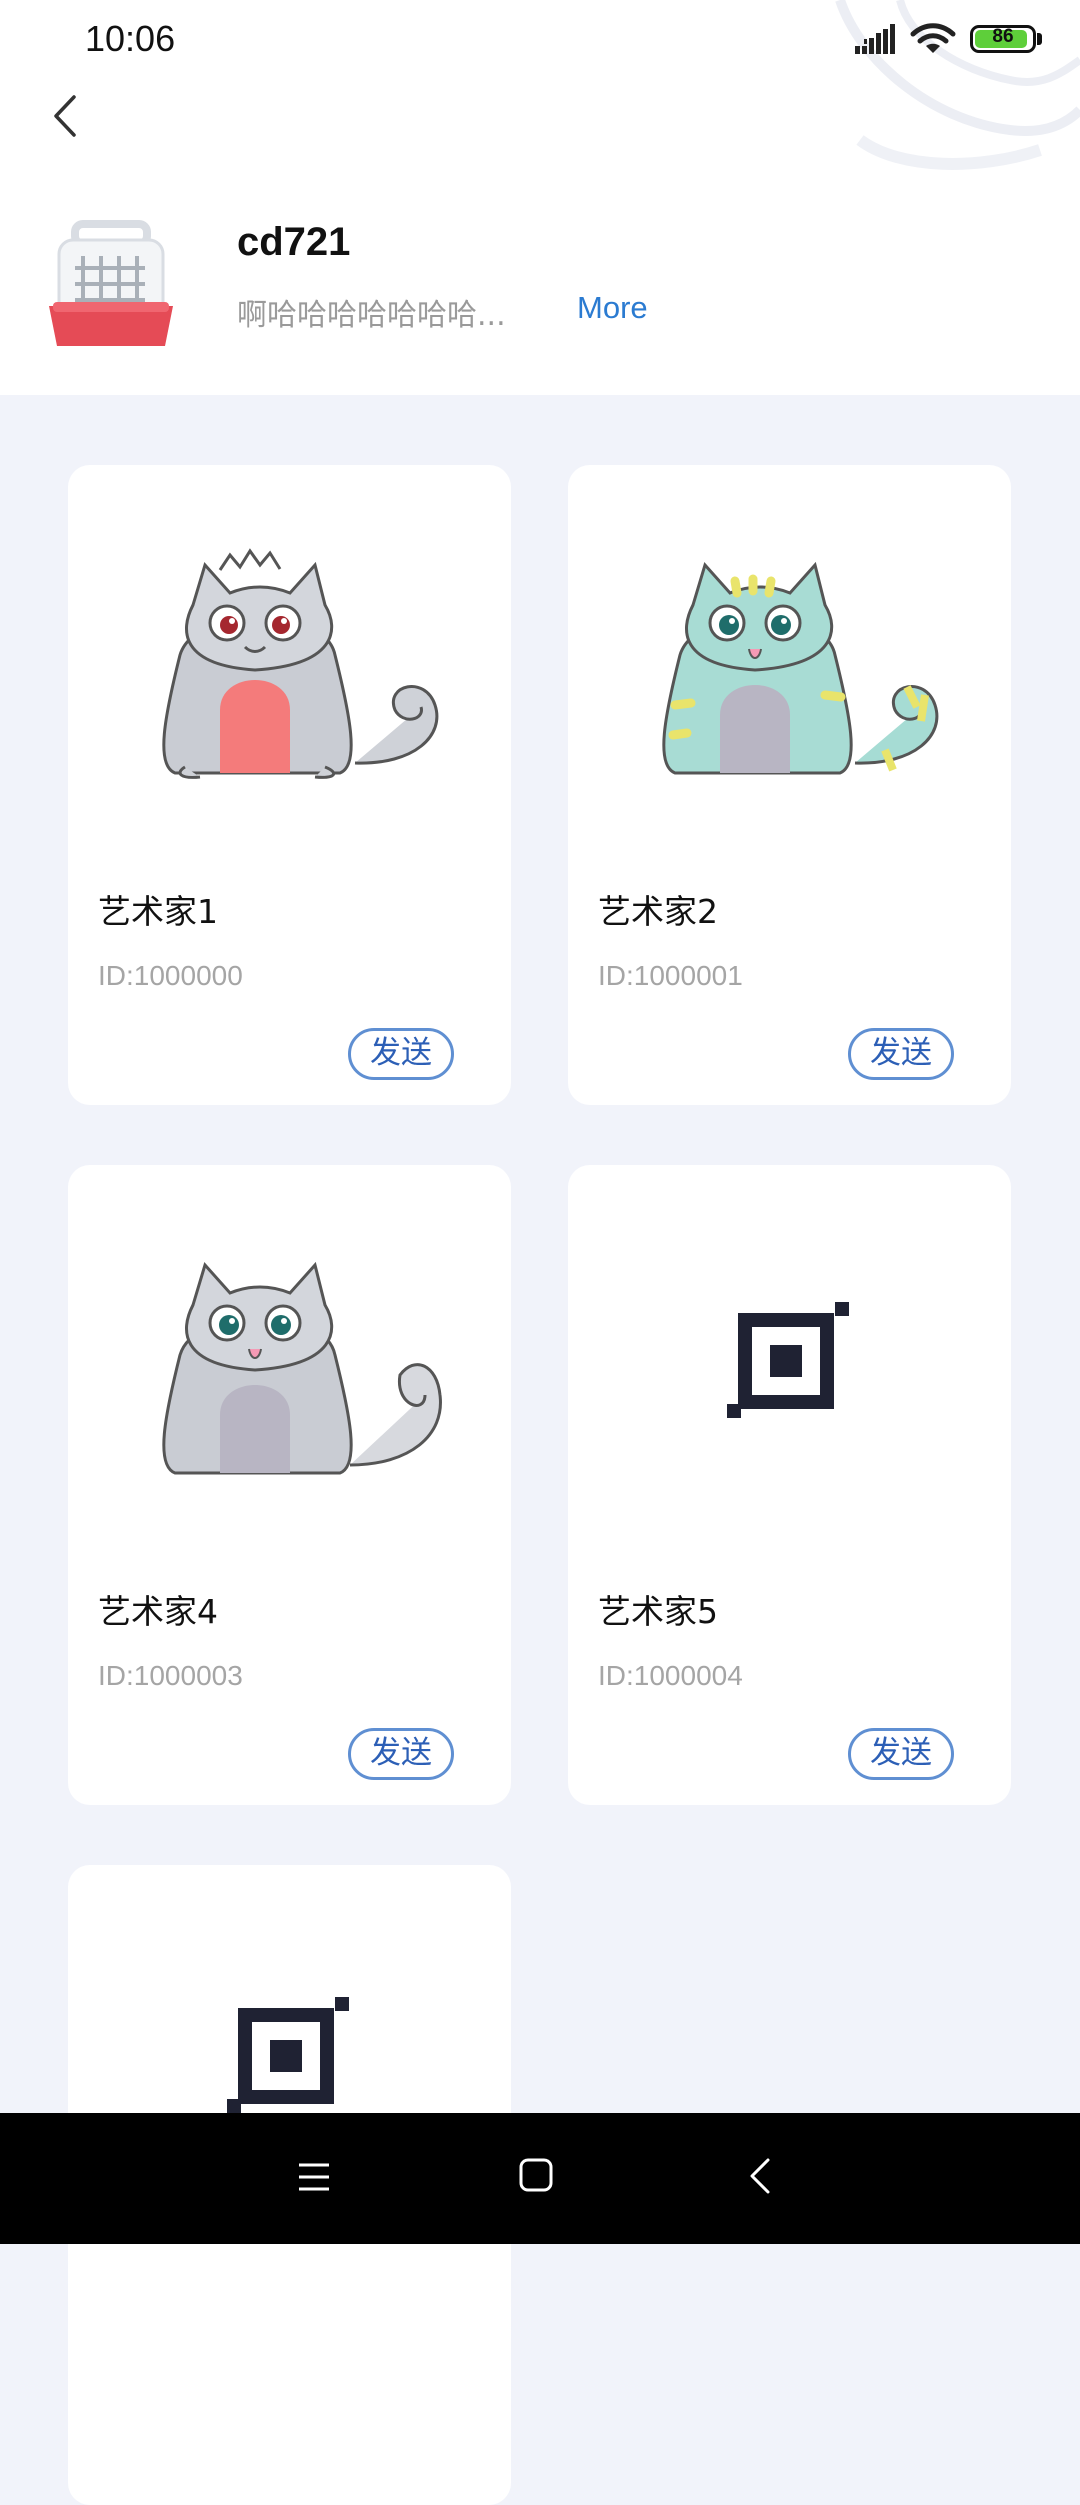  Describe the element at coordinates (314, 2177) in the screenshot. I see `menu-icon` at that location.